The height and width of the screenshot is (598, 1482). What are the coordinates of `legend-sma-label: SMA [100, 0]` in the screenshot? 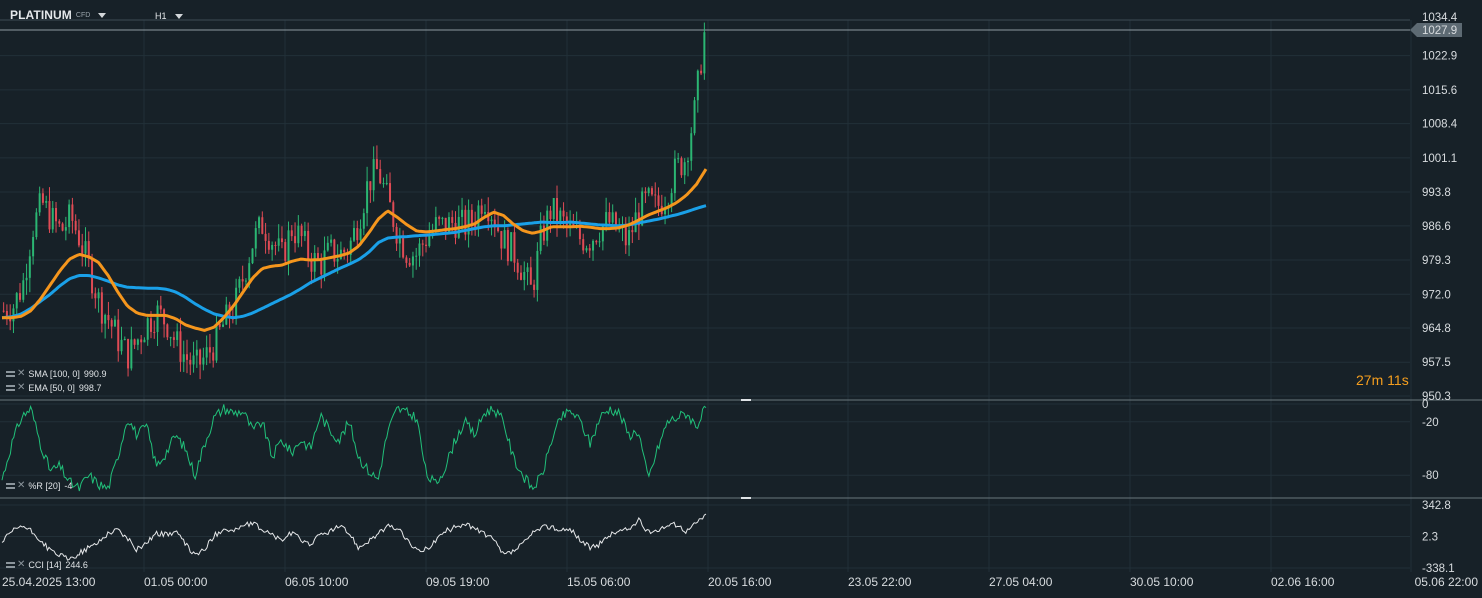 It's located at (54, 374).